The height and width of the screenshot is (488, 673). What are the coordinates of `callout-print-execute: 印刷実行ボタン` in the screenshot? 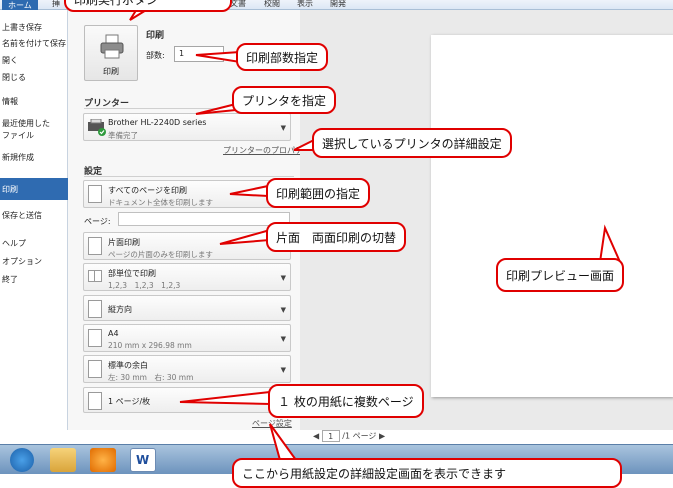 It's located at (148, 6).